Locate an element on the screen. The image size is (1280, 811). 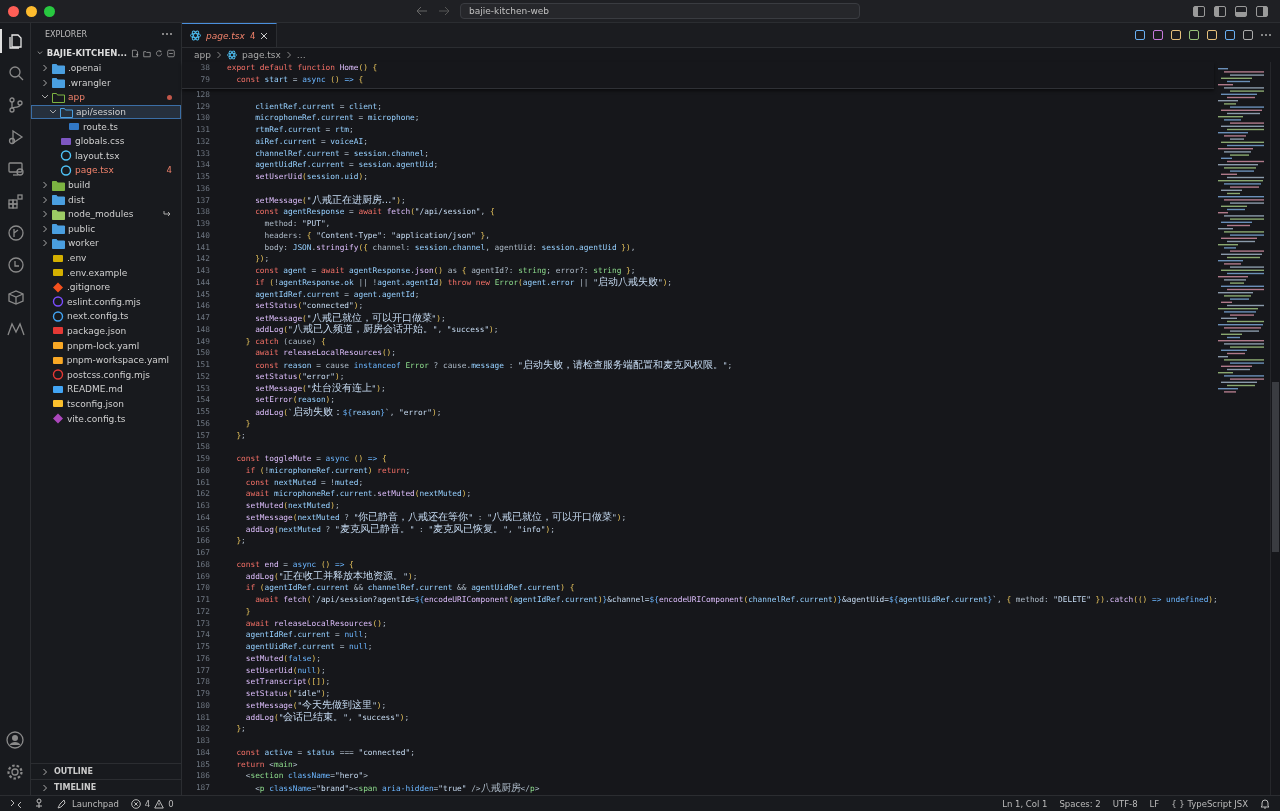
sidebar-section-header: OUTLINE is located at coordinates (106, 771).